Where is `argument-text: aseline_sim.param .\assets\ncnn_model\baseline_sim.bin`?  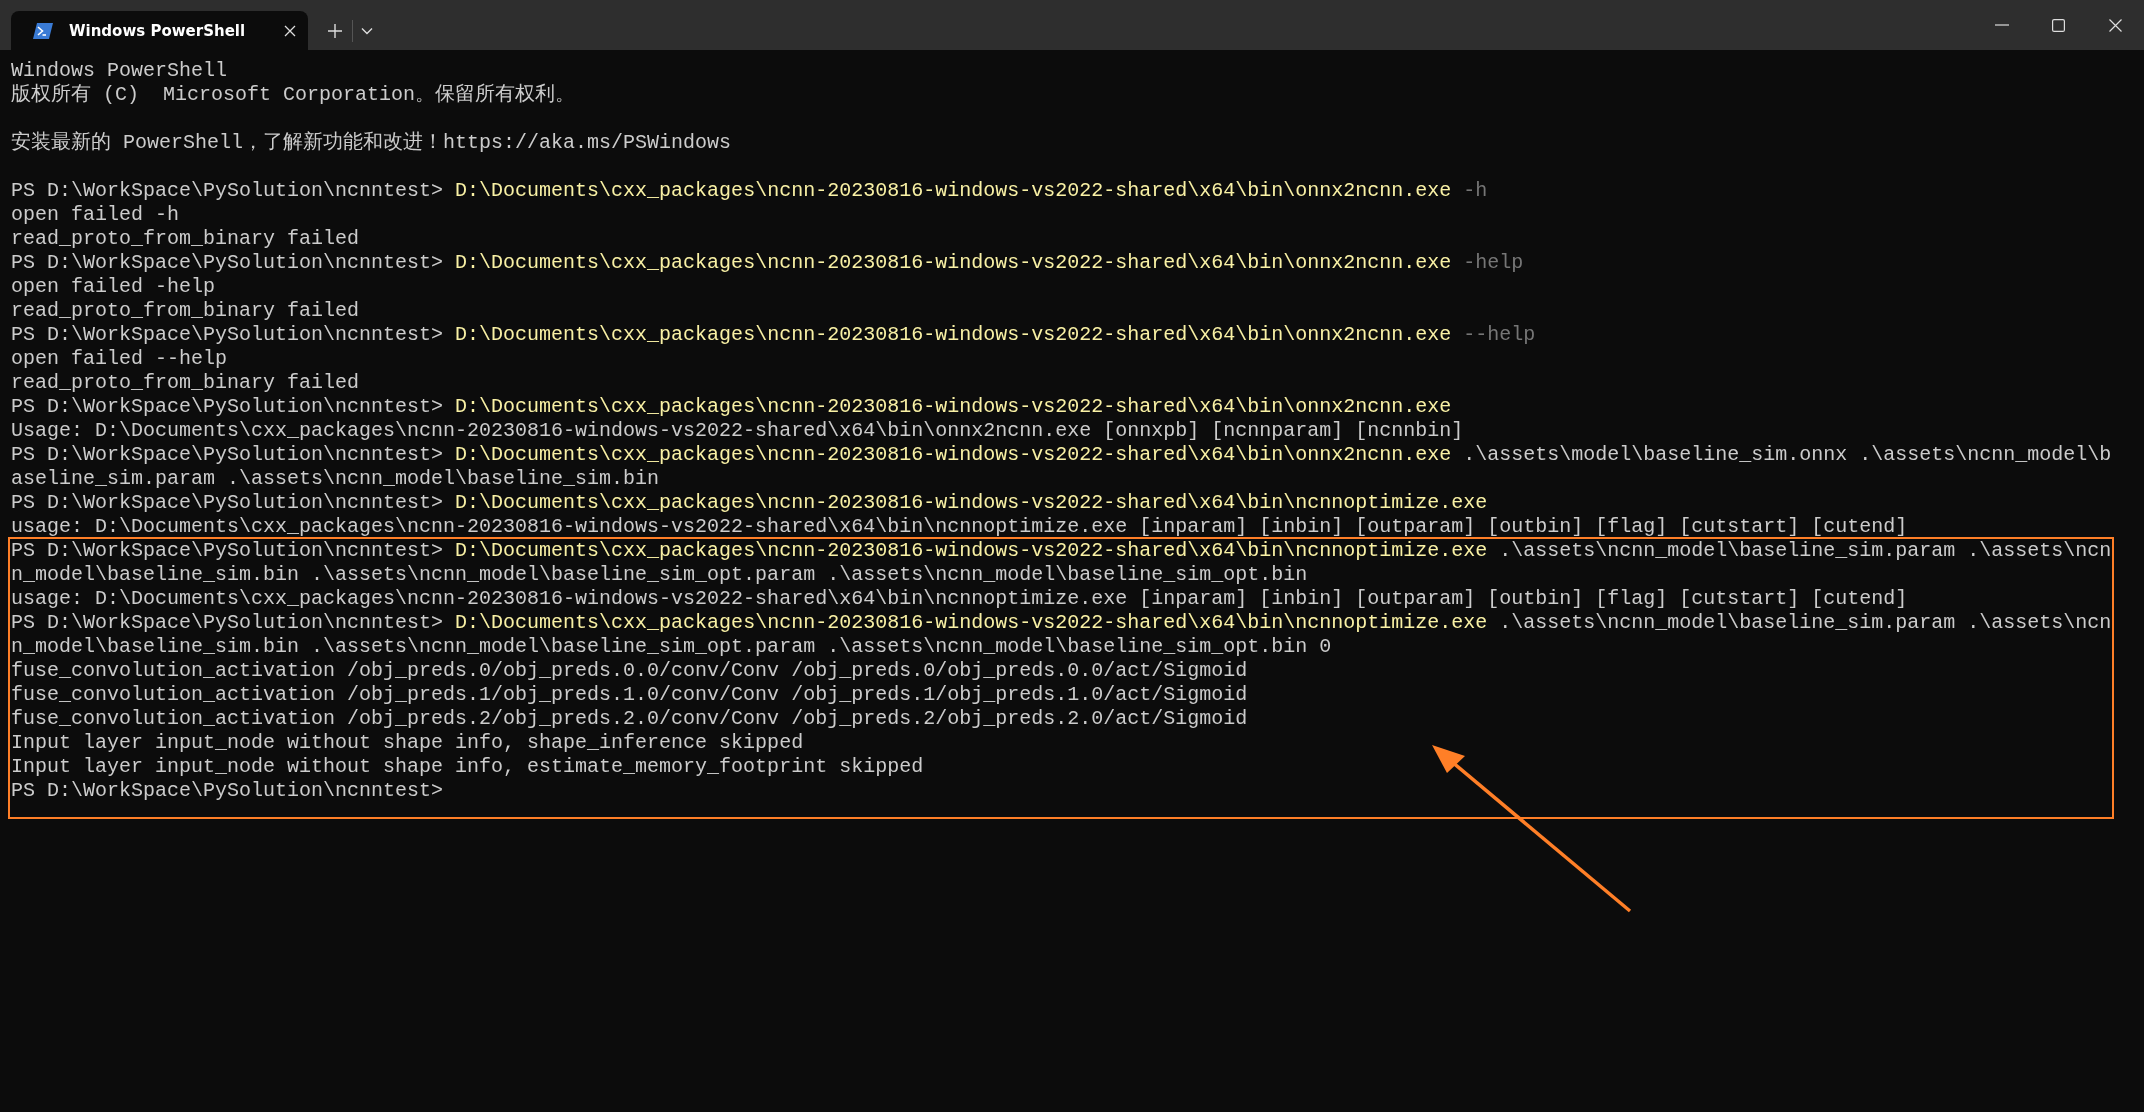
argument-text: aseline_sim.param .\assets\ncnn_model\baseline_sim.bin is located at coordinates (335, 478).